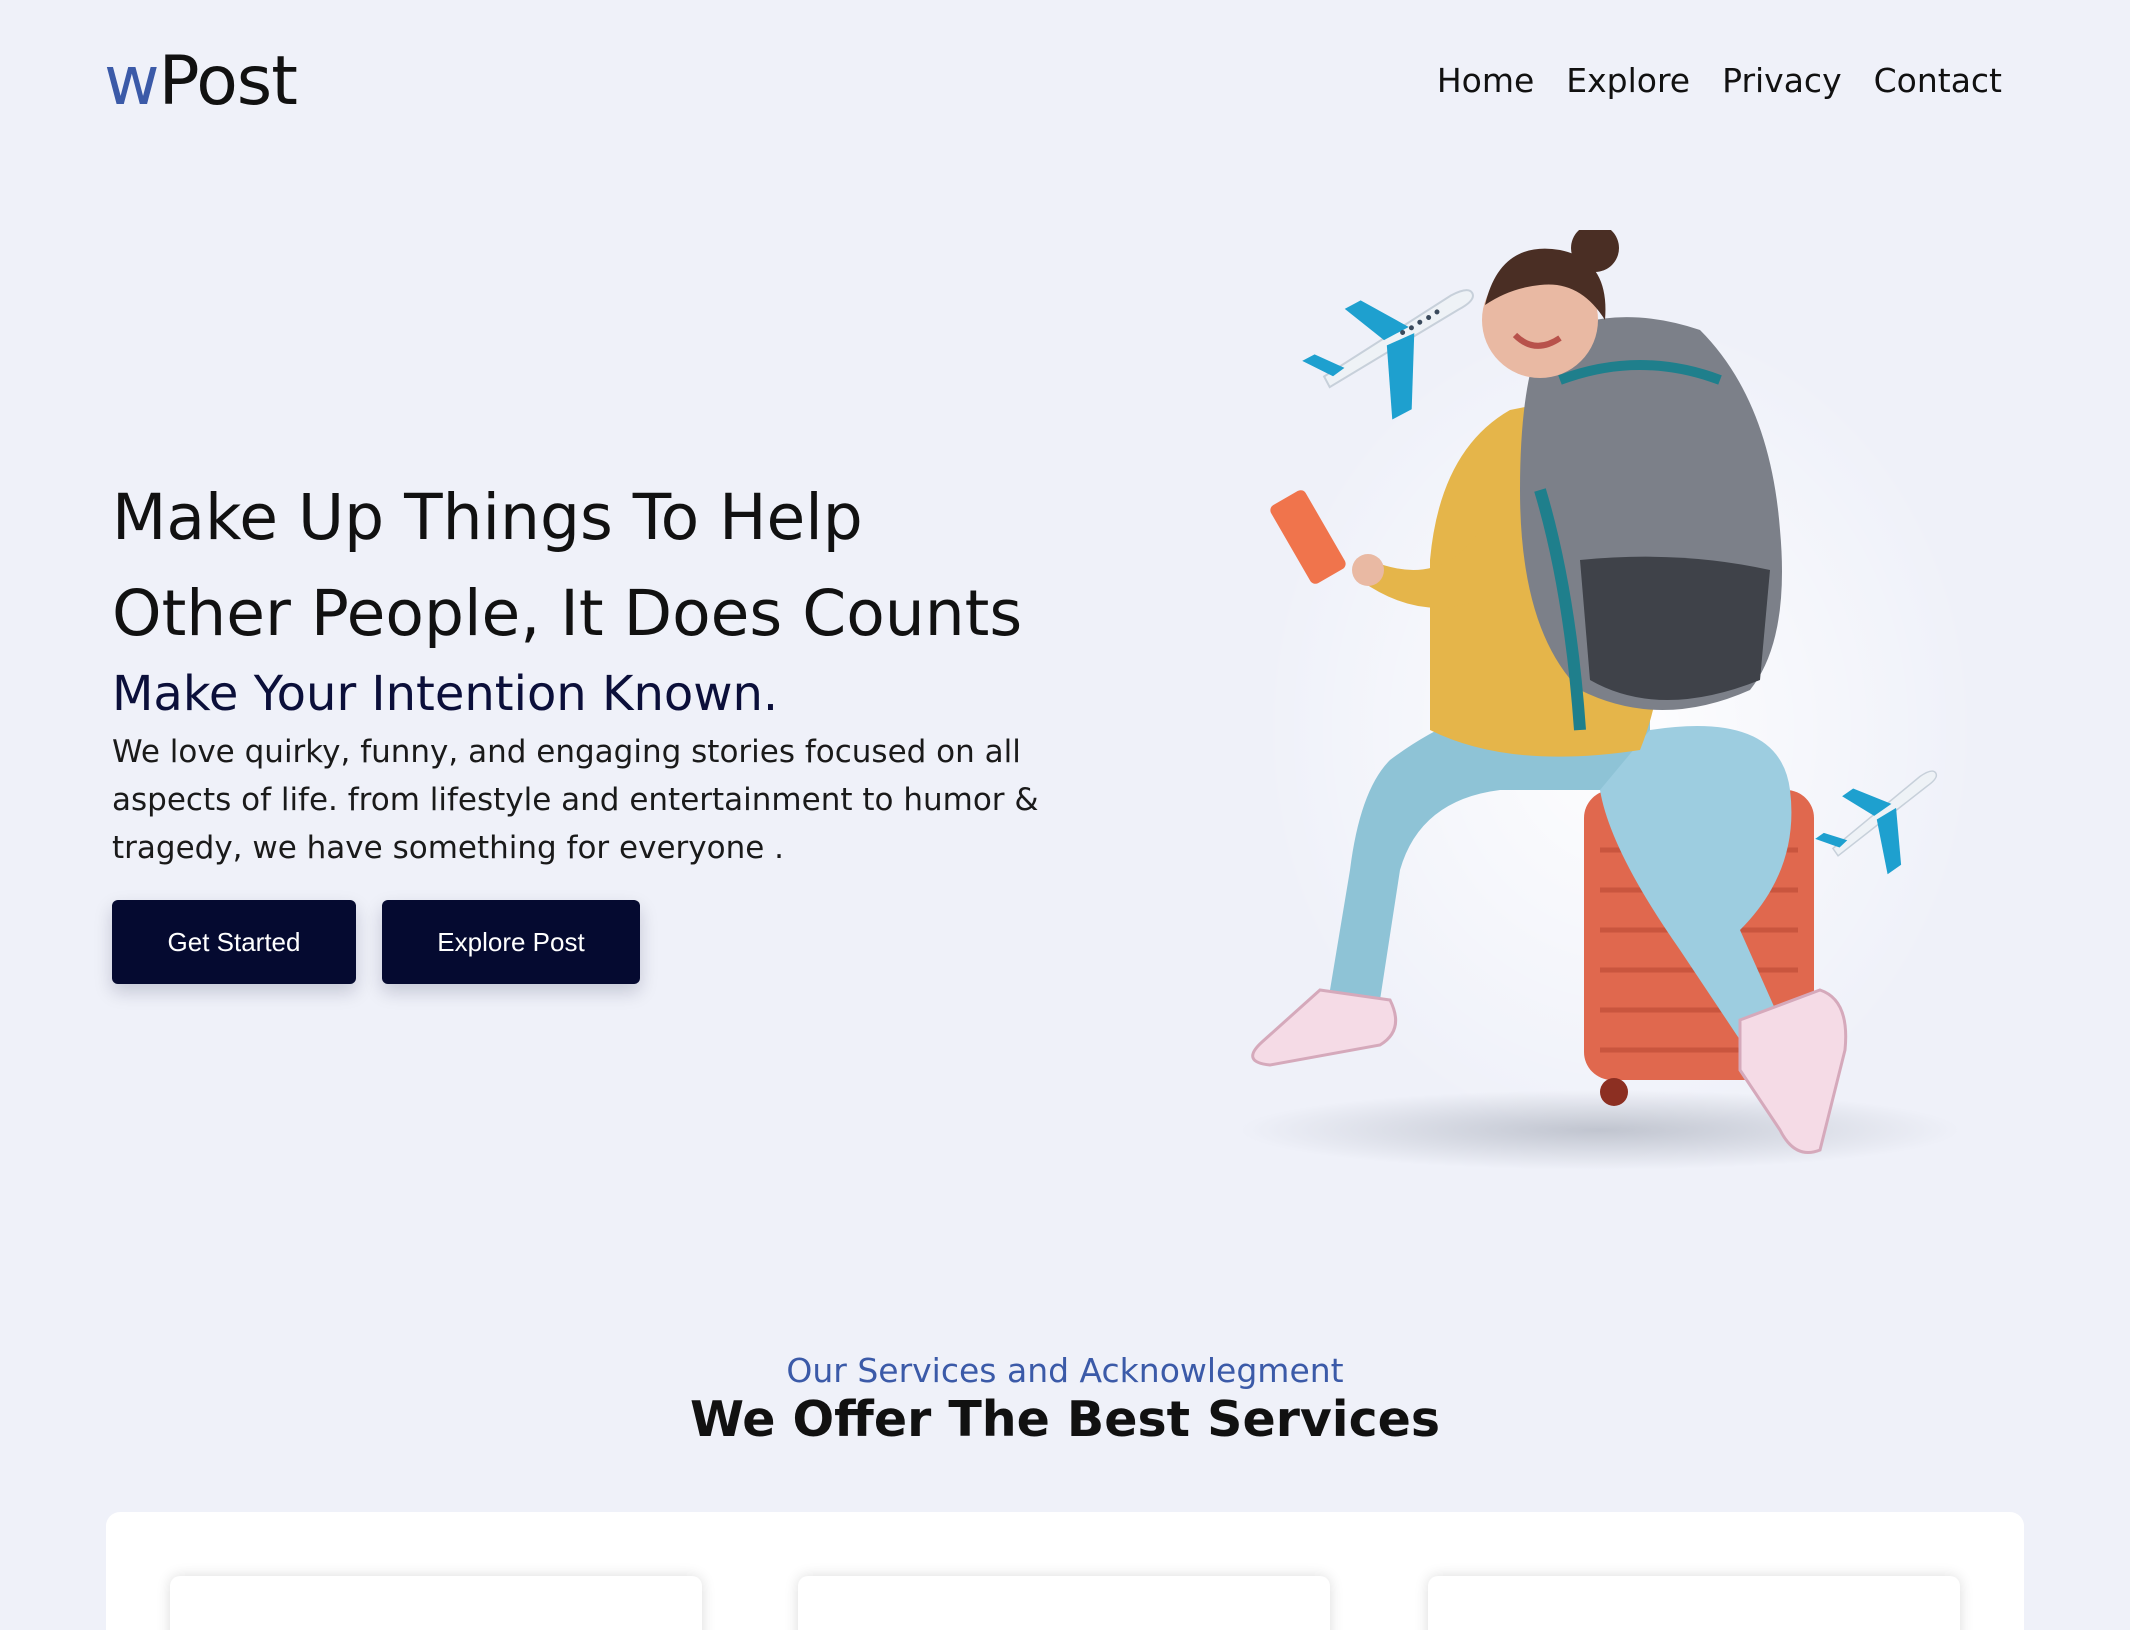  I want to click on nav-contact: Contact, so click(1938, 81).